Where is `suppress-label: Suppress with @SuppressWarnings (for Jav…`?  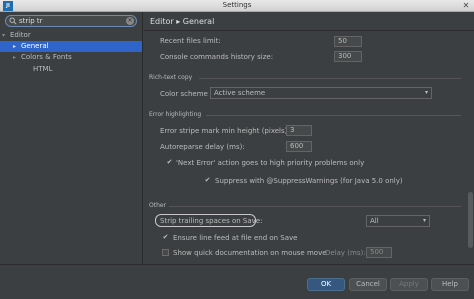 suppress-label: Suppress with @SuppressWarnings (for Jav… is located at coordinates (309, 181).